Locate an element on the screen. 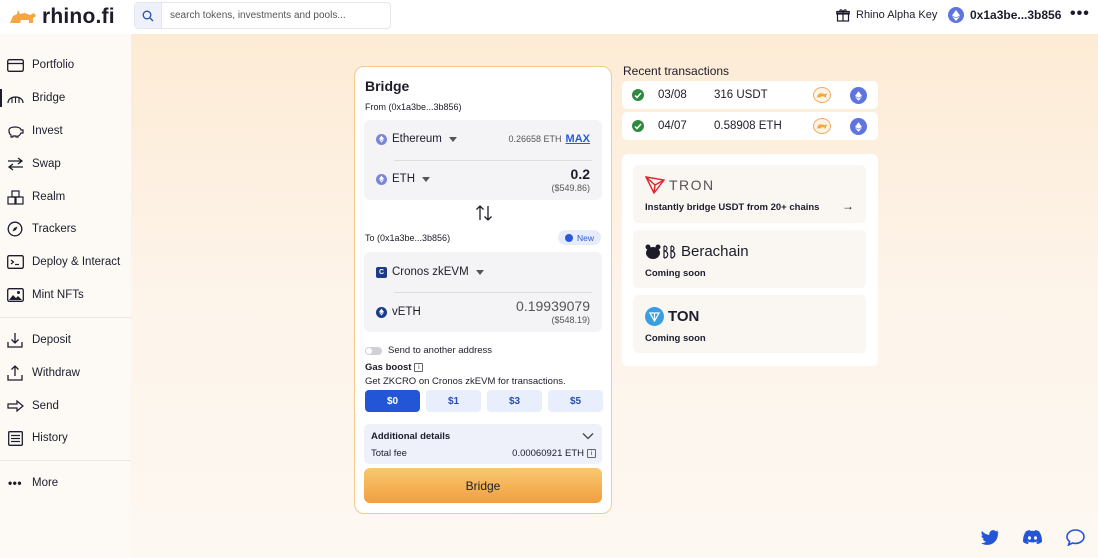  max-button: MAX is located at coordinates (578, 139).